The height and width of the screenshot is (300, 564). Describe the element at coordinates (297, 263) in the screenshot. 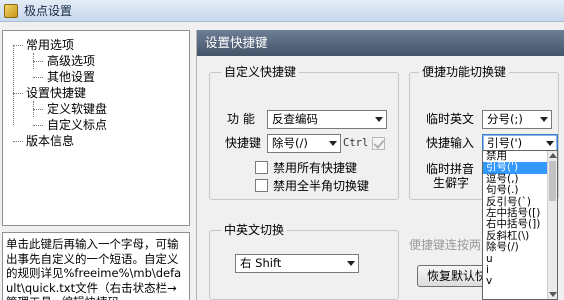

I see `cn-en-switch-select: 右 Shift` at that location.